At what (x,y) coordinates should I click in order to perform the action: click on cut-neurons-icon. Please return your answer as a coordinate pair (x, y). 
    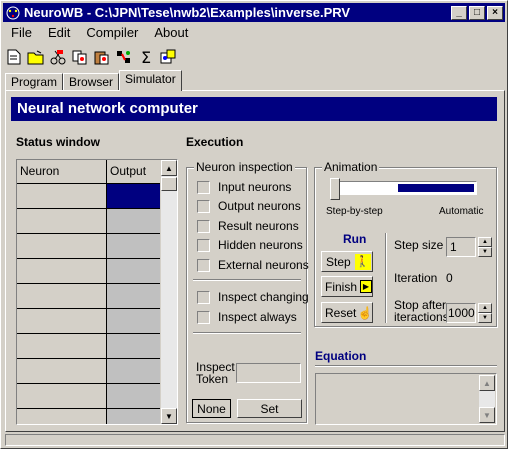
    Looking at the image, I should click on (58, 57).